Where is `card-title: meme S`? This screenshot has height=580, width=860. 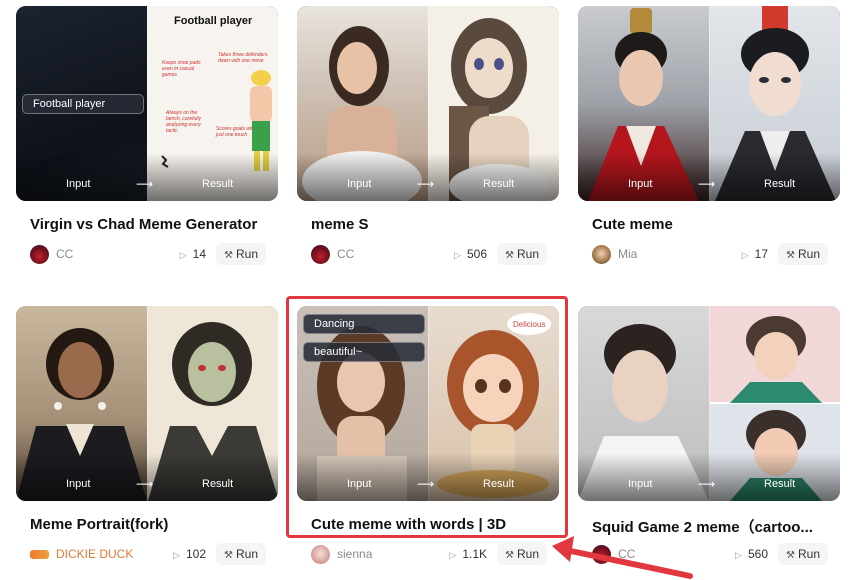 card-title: meme S is located at coordinates (431, 224).